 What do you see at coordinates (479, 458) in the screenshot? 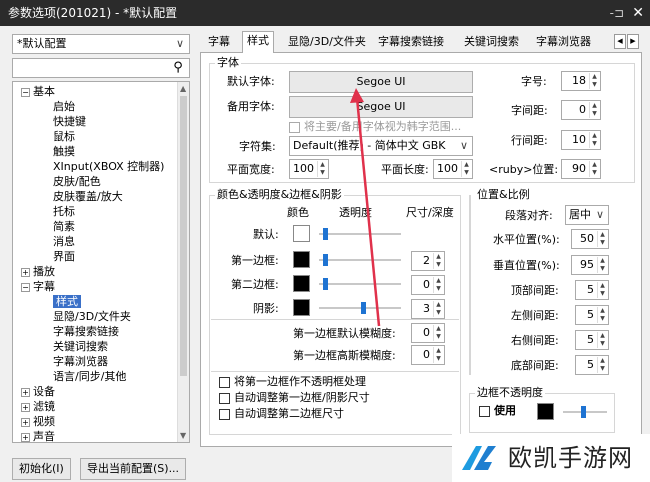
I see `watermark-logo-icon` at bounding box center [479, 458].